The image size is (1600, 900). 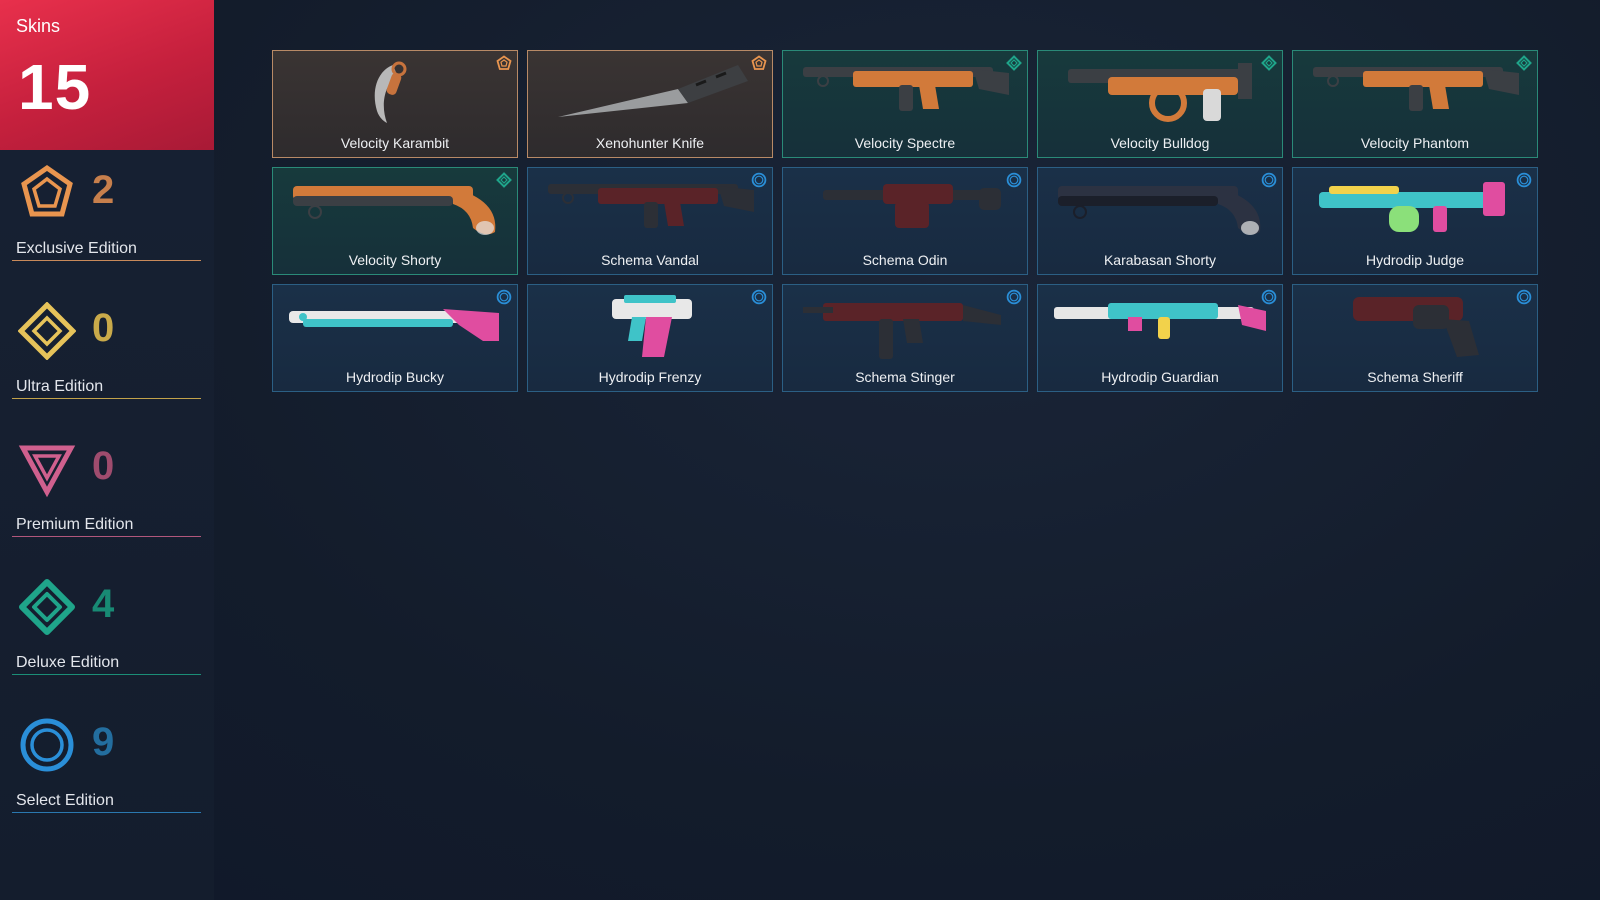 I want to click on edition-premium: 0 Premium Edition, so click(x=106, y=488).